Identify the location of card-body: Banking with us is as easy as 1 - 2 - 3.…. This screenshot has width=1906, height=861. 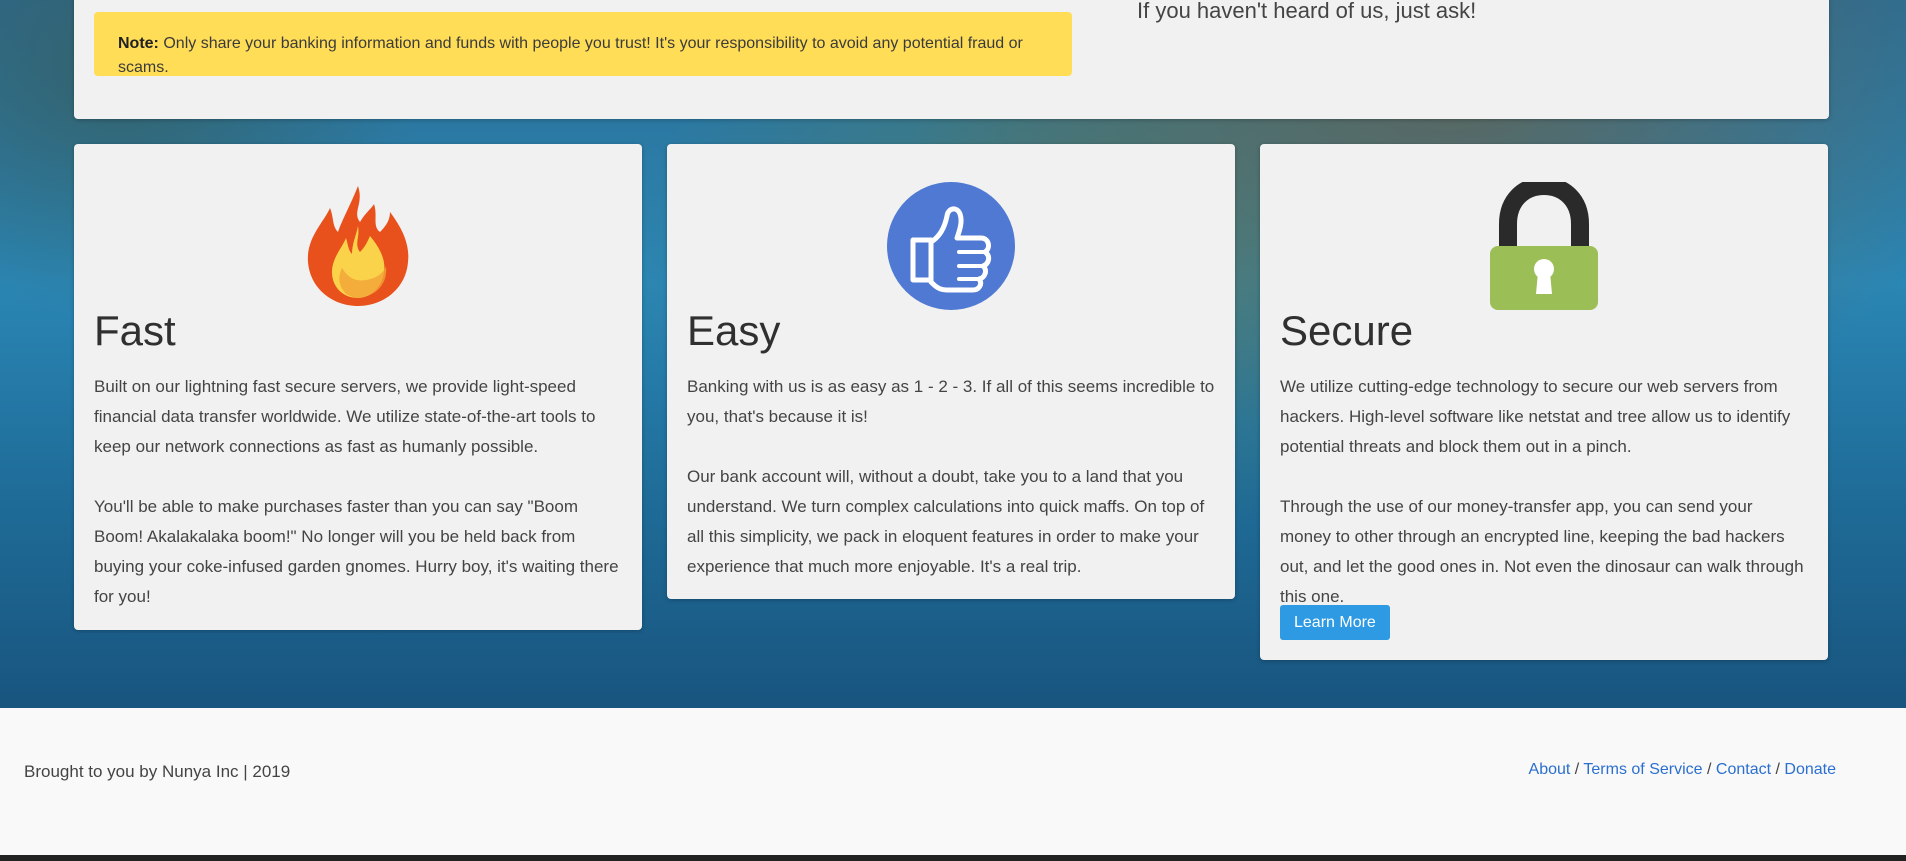
(951, 492).